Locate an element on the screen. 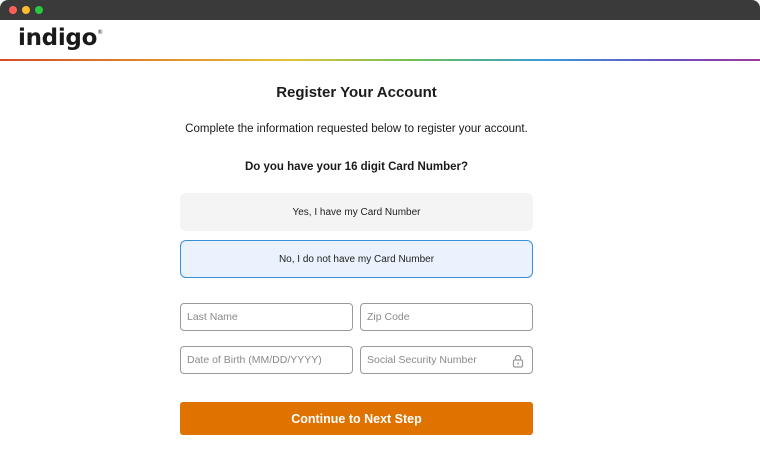 This screenshot has height=456, width=760. window-titlebar is located at coordinates (380, 10).